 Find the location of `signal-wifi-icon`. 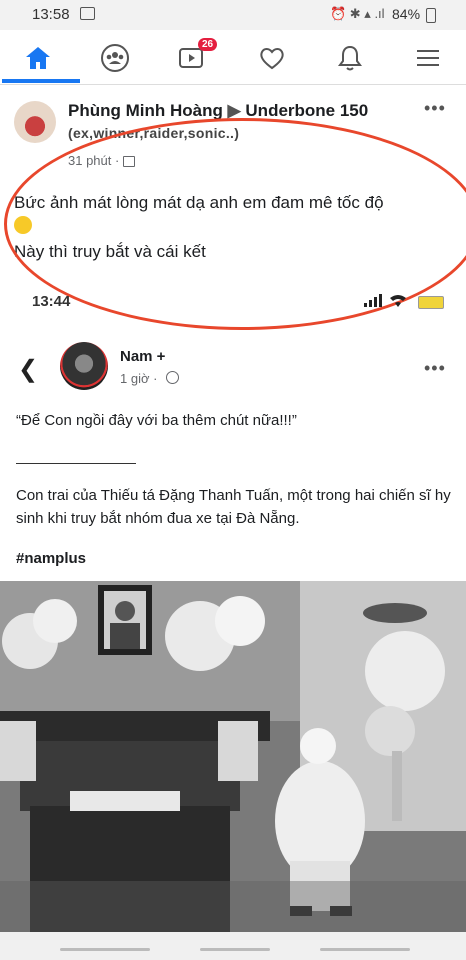

signal-wifi-icon is located at coordinates (386, 302).